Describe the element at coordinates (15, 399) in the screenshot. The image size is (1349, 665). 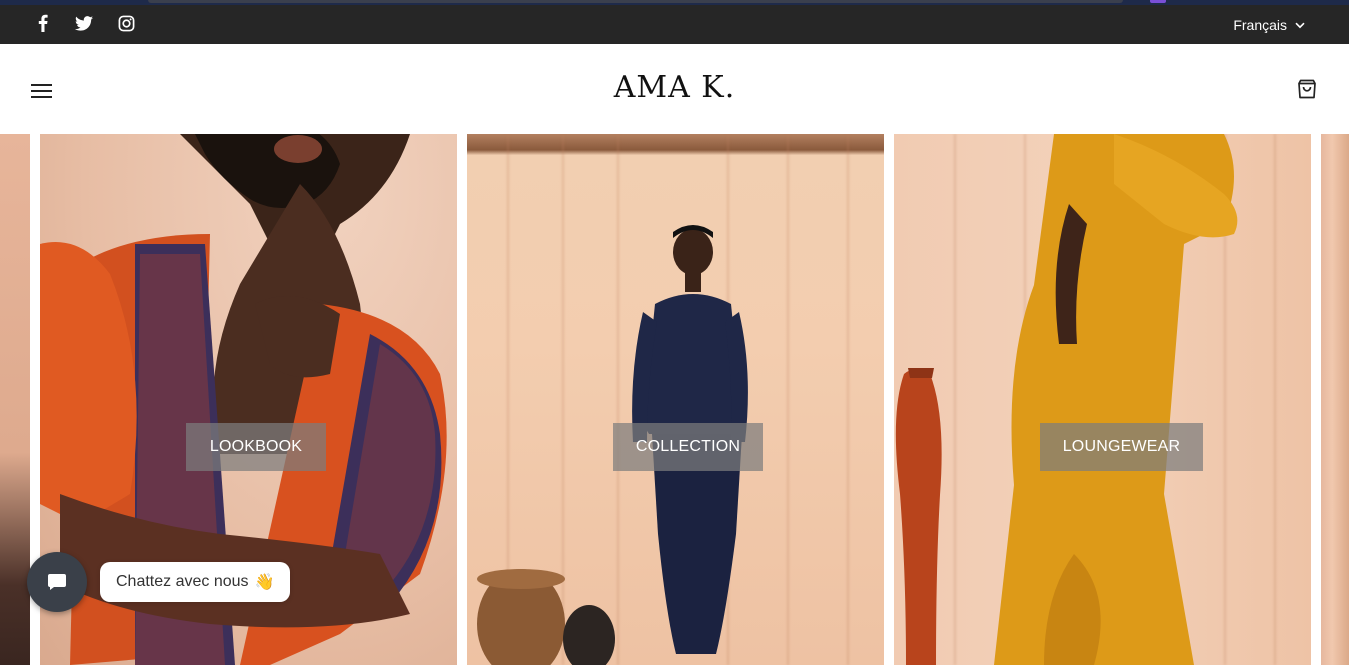
I see `gallery-slide-partial-left` at that location.